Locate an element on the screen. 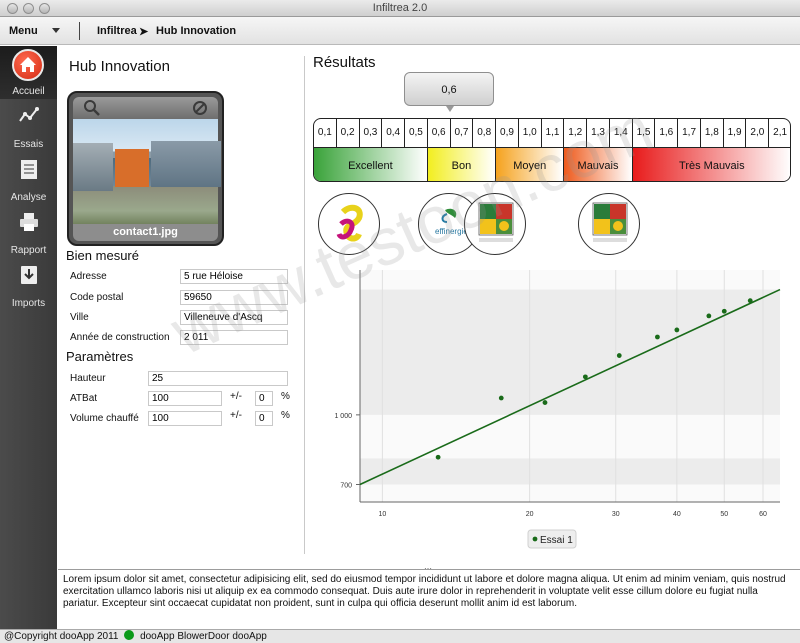 Image resolution: width=800 pixels, height=643 pixels. scale-tick-10: 1,1 is located at coordinates (553, 133).